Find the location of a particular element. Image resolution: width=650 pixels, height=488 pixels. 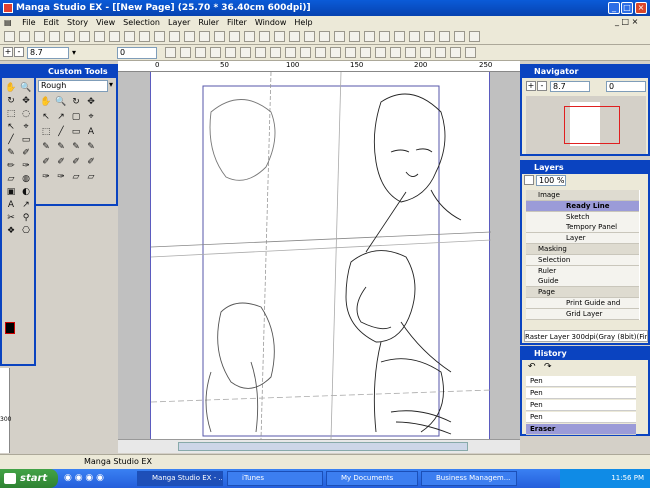

layer-row: Selection is located at coordinates (582, 260).